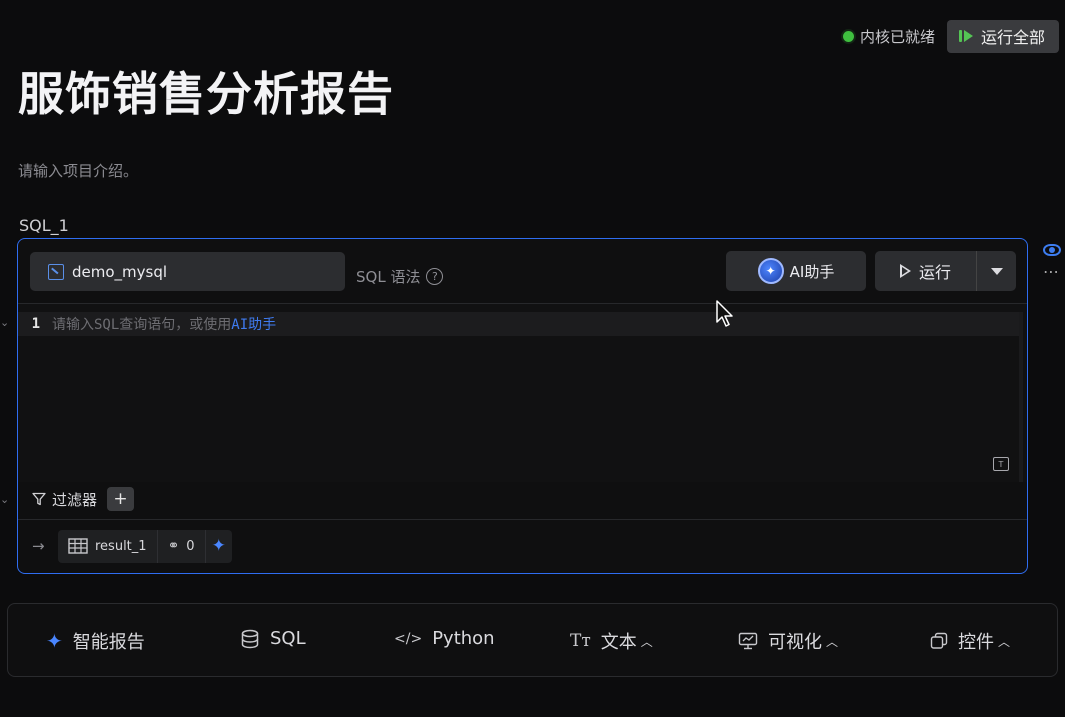 This screenshot has height=717, width=1065. What do you see at coordinates (795, 642) in the screenshot?
I see `insert-visualization-label: 可视化` at bounding box center [795, 642].